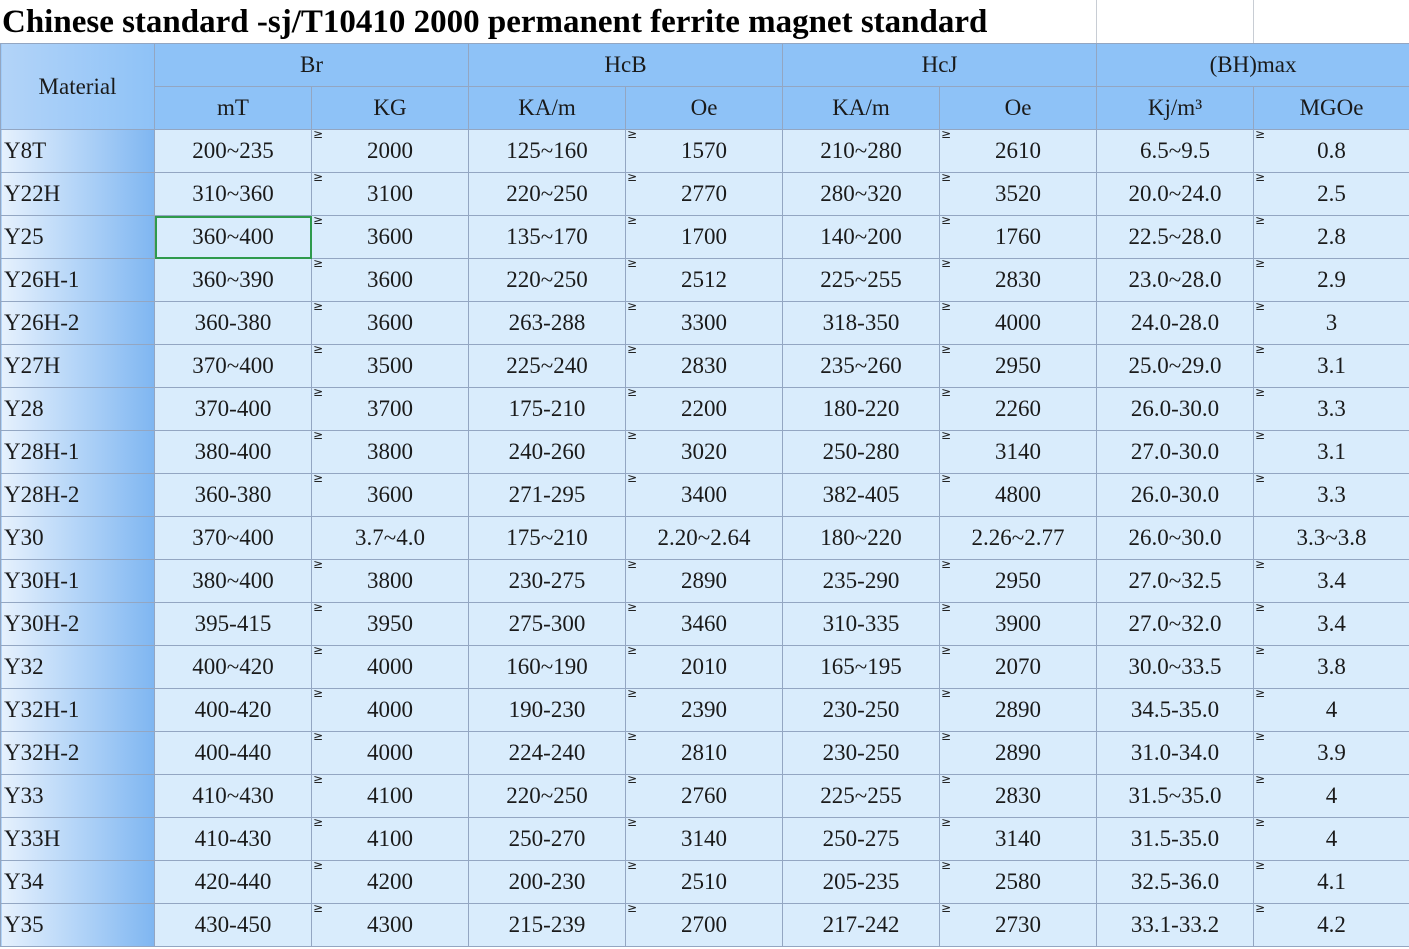 Image resolution: width=1409 pixels, height=949 pixels. I want to click on value-cell: 200-230, so click(547, 882).